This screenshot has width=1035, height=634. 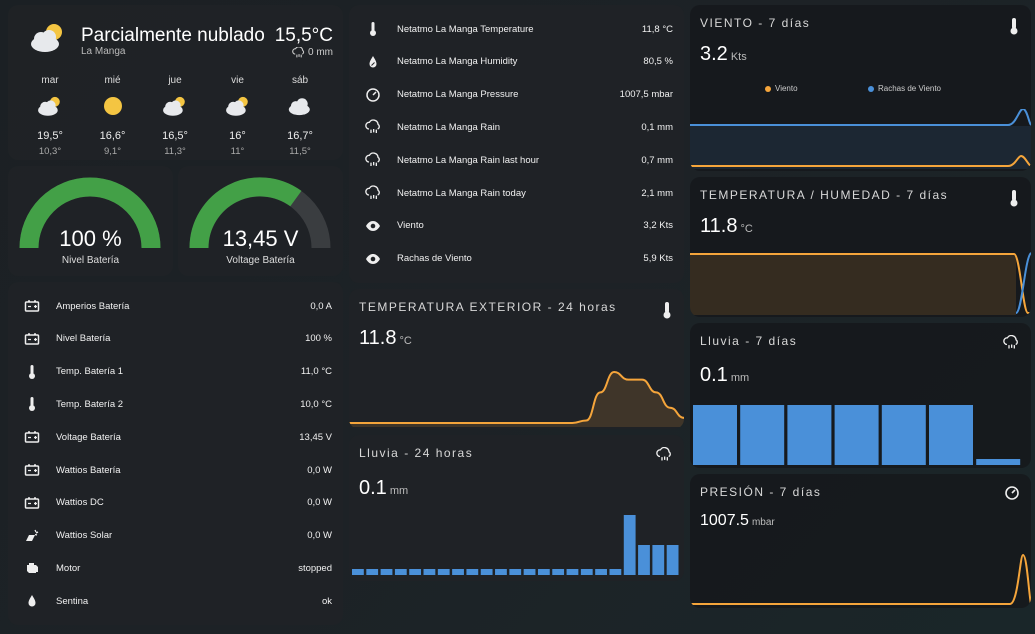 I want to click on battery-level-value: 100 %, so click(x=90, y=238).